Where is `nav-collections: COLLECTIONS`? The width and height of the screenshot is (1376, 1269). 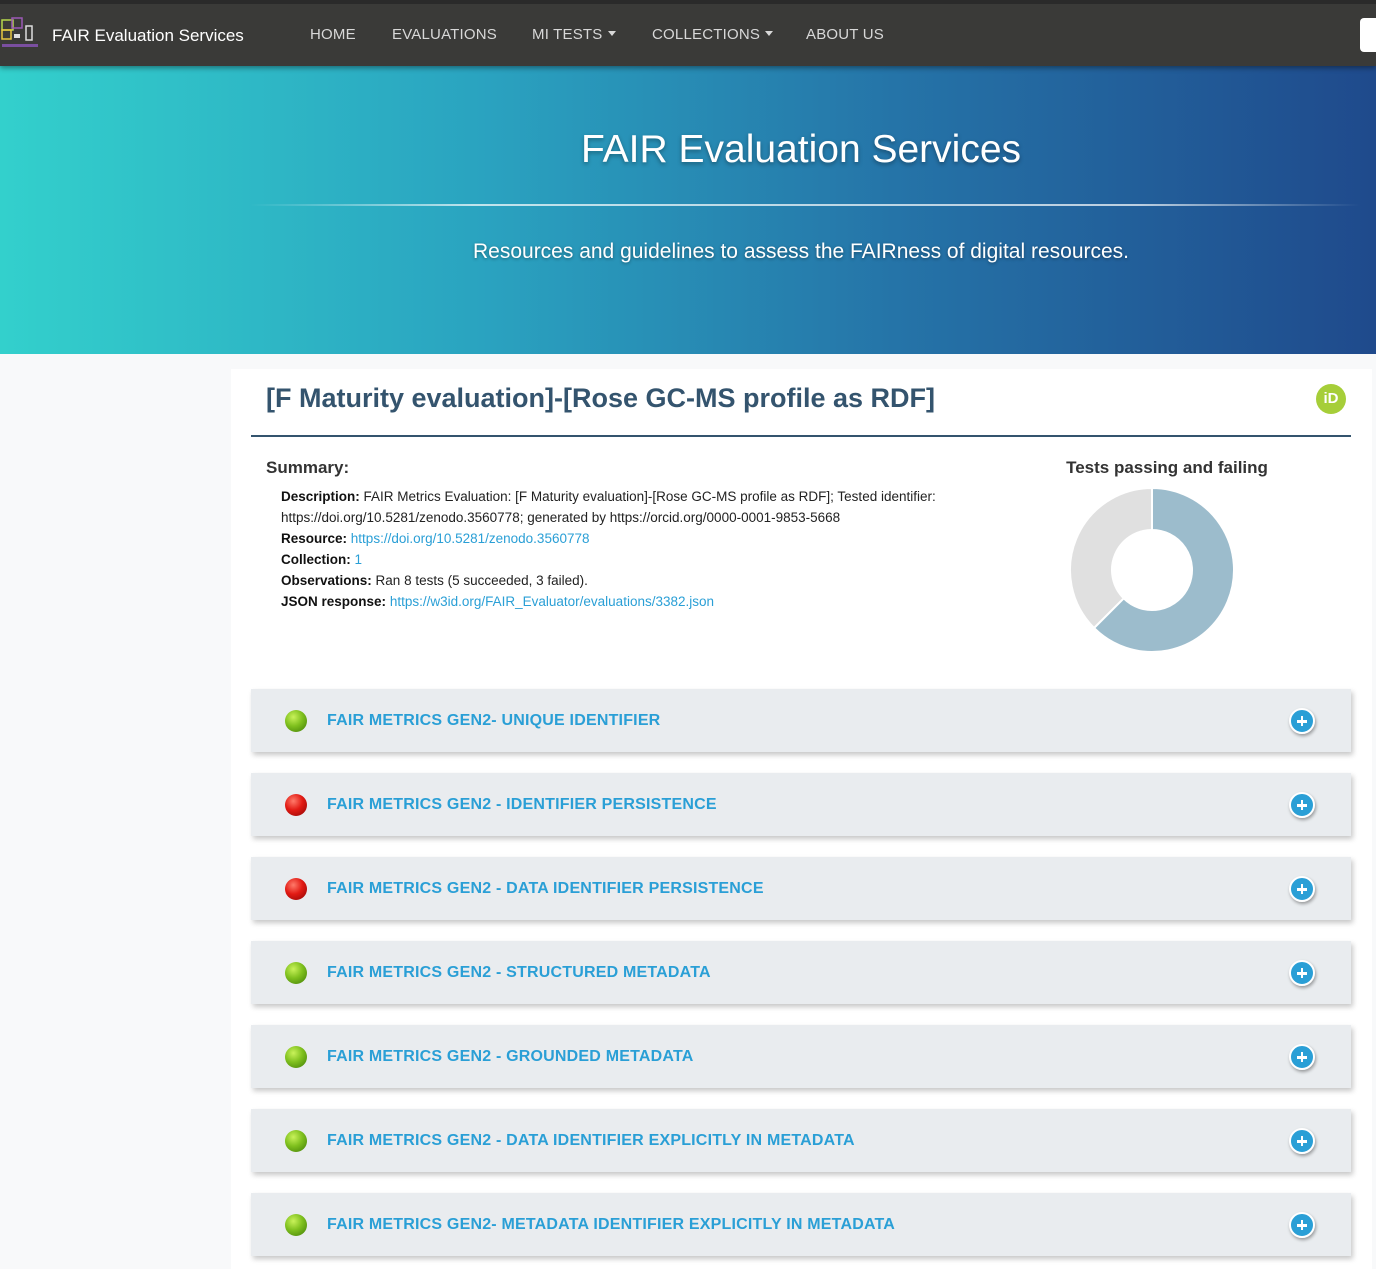 nav-collections: COLLECTIONS is located at coordinates (713, 34).